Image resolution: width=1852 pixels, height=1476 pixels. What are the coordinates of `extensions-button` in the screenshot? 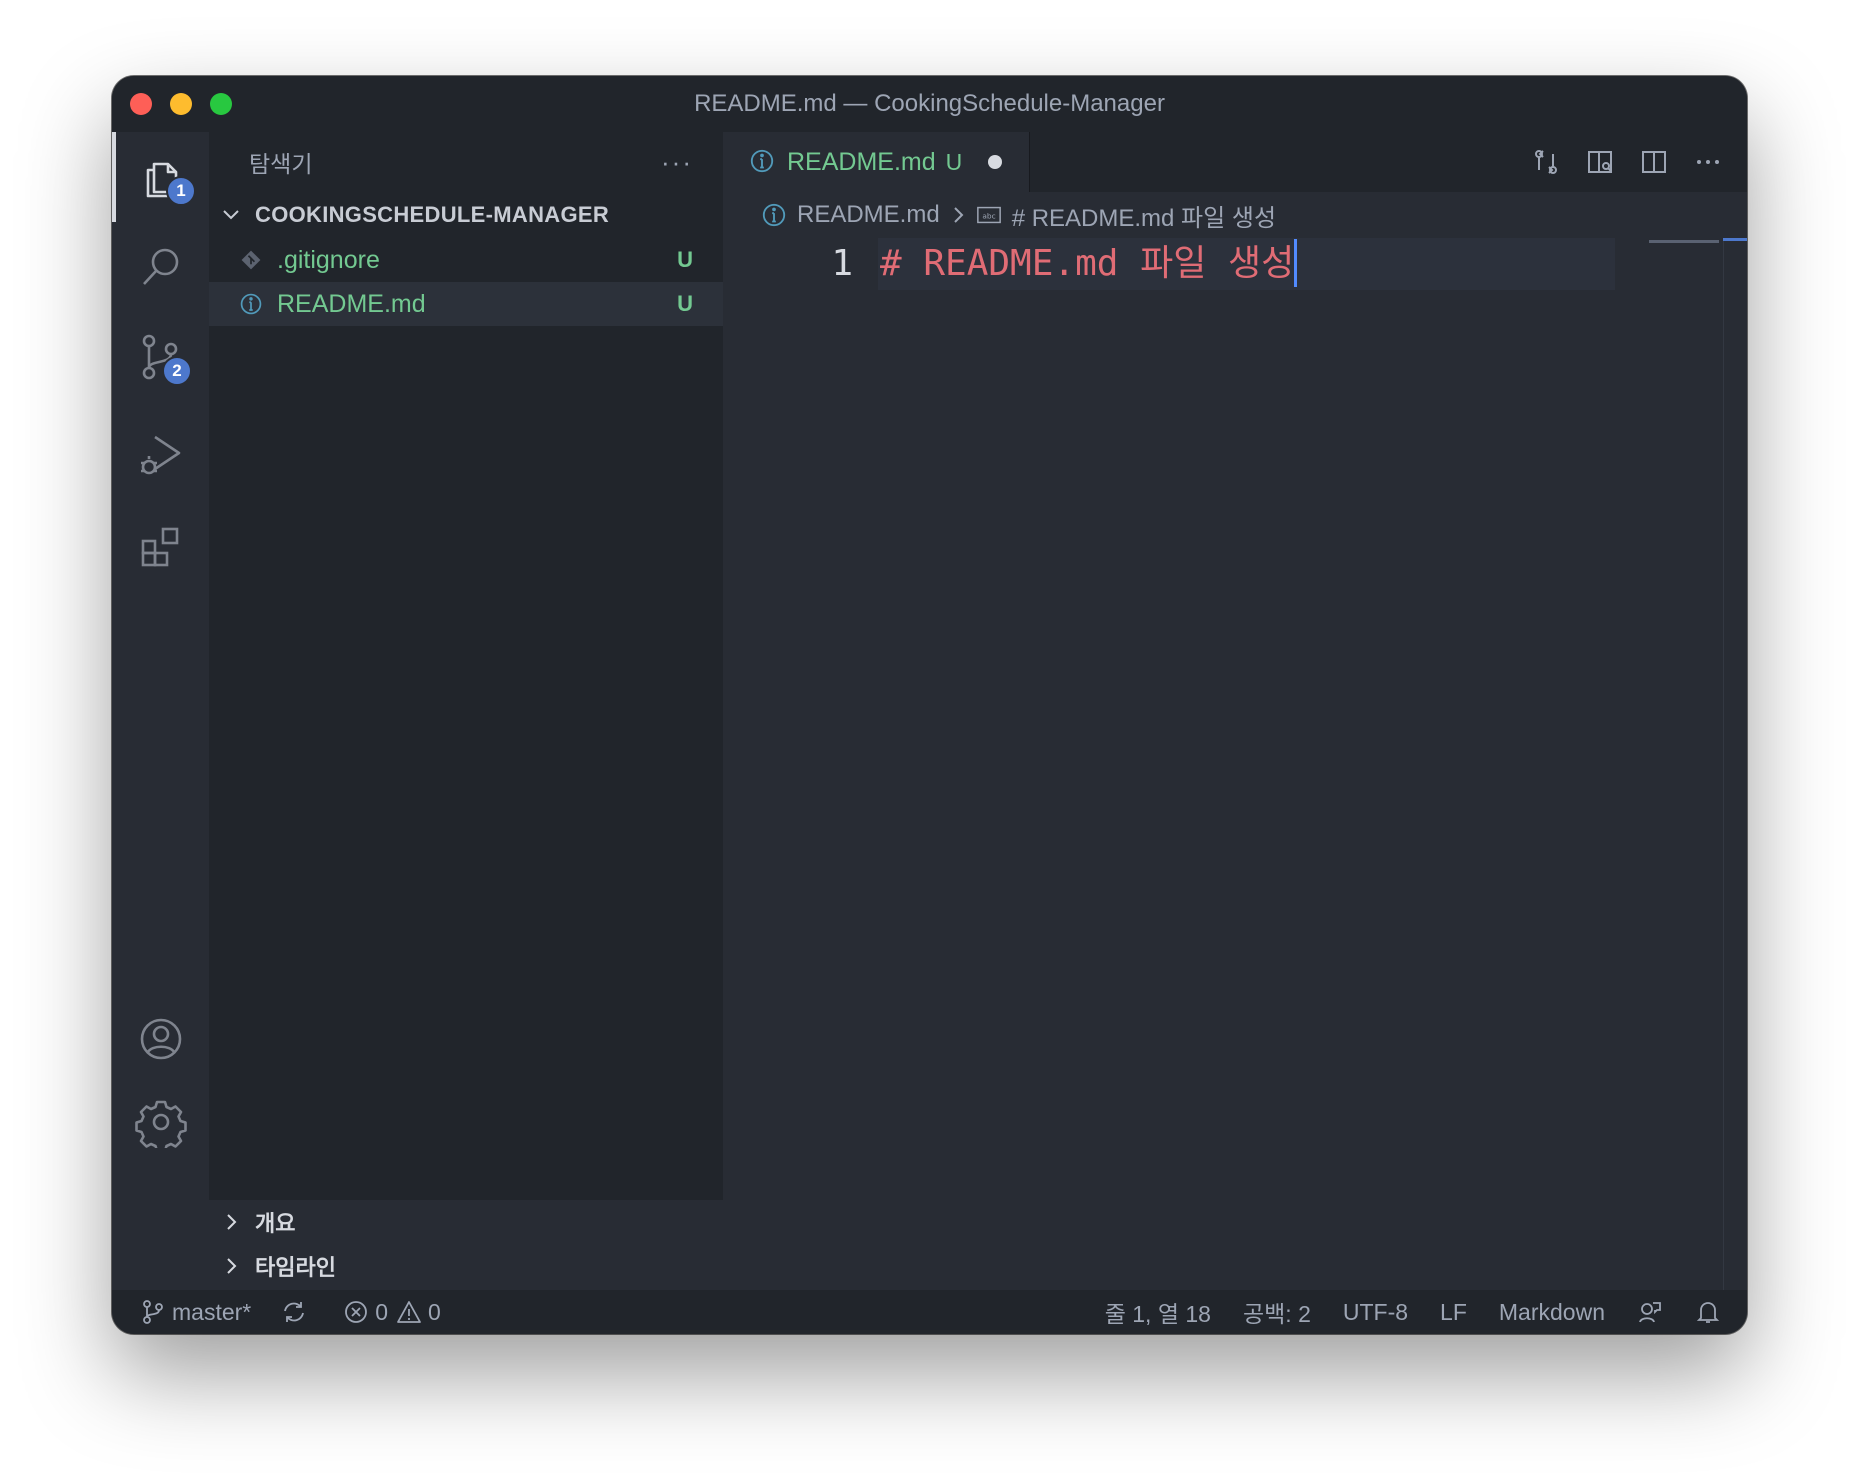 It's located at (160, 547).